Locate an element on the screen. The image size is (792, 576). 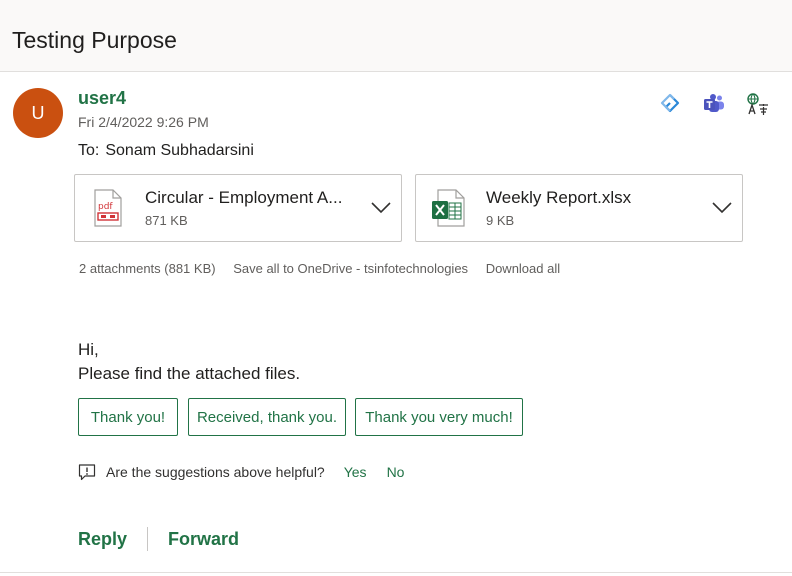
translate-icon is located at coordinates (758, 104).